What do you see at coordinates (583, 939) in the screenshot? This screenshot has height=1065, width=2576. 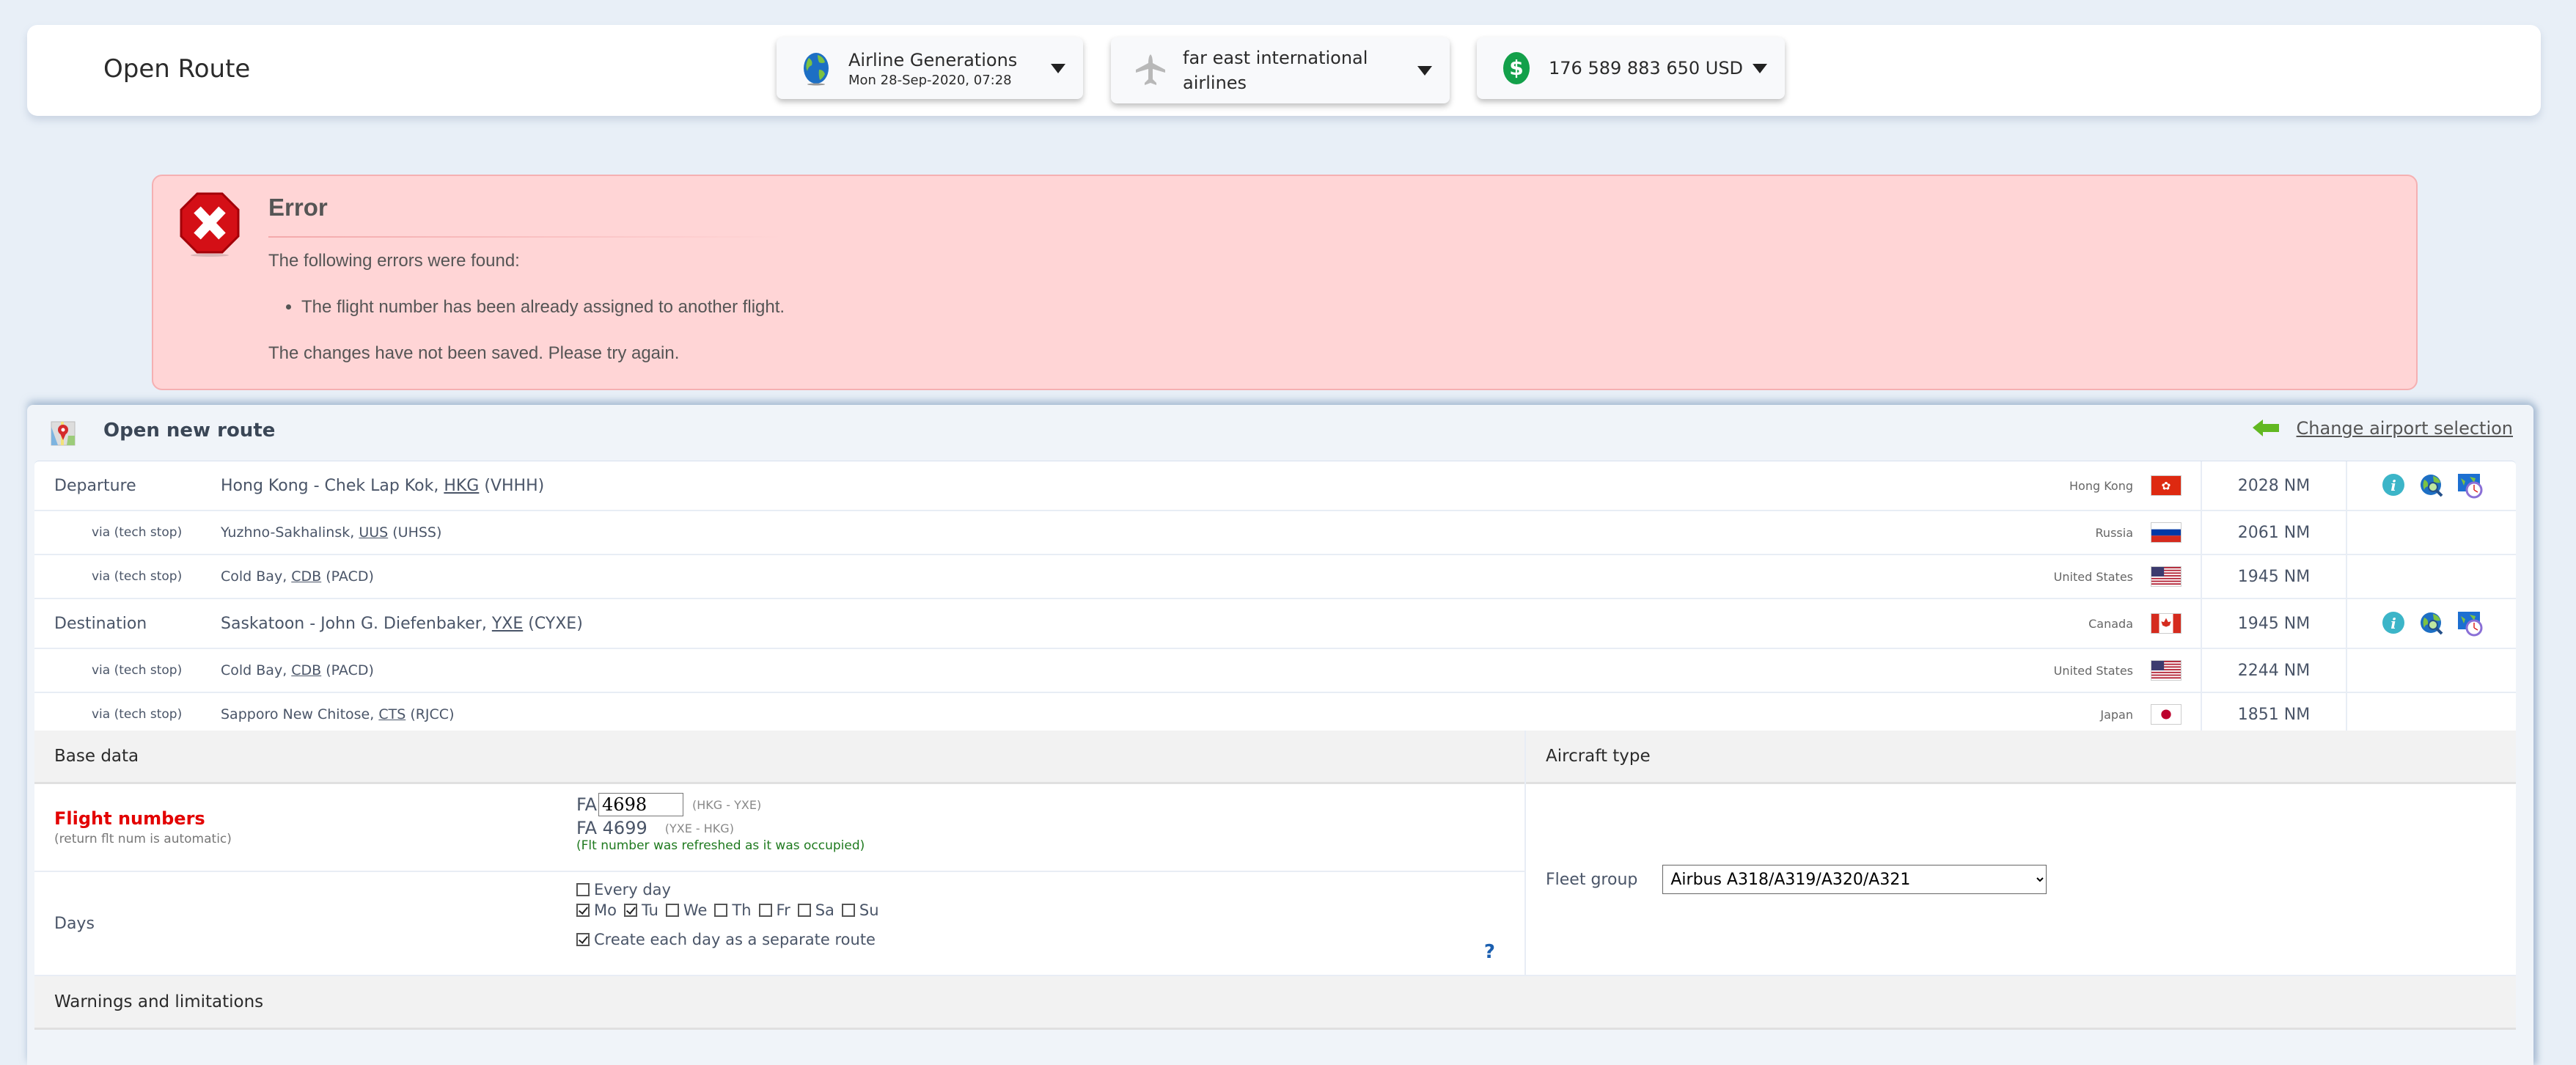 I see `separate-route-checkbox` at bounding box center [583, 939].